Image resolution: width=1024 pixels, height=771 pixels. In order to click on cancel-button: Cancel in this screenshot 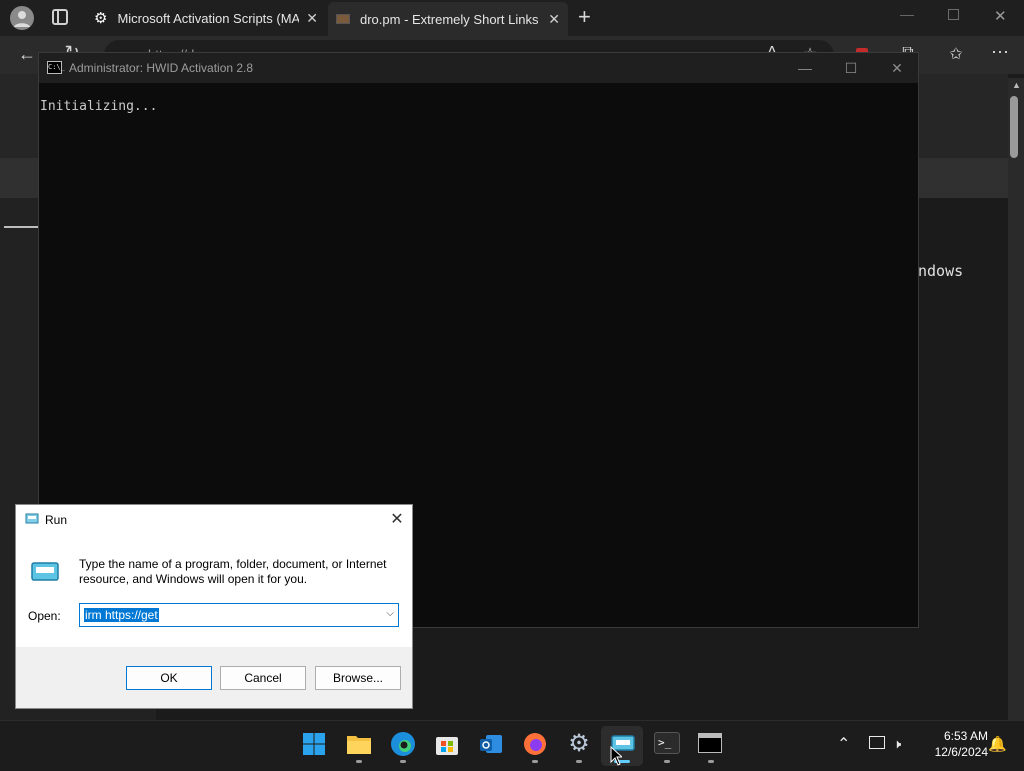, I will do `click(263, 678)`.